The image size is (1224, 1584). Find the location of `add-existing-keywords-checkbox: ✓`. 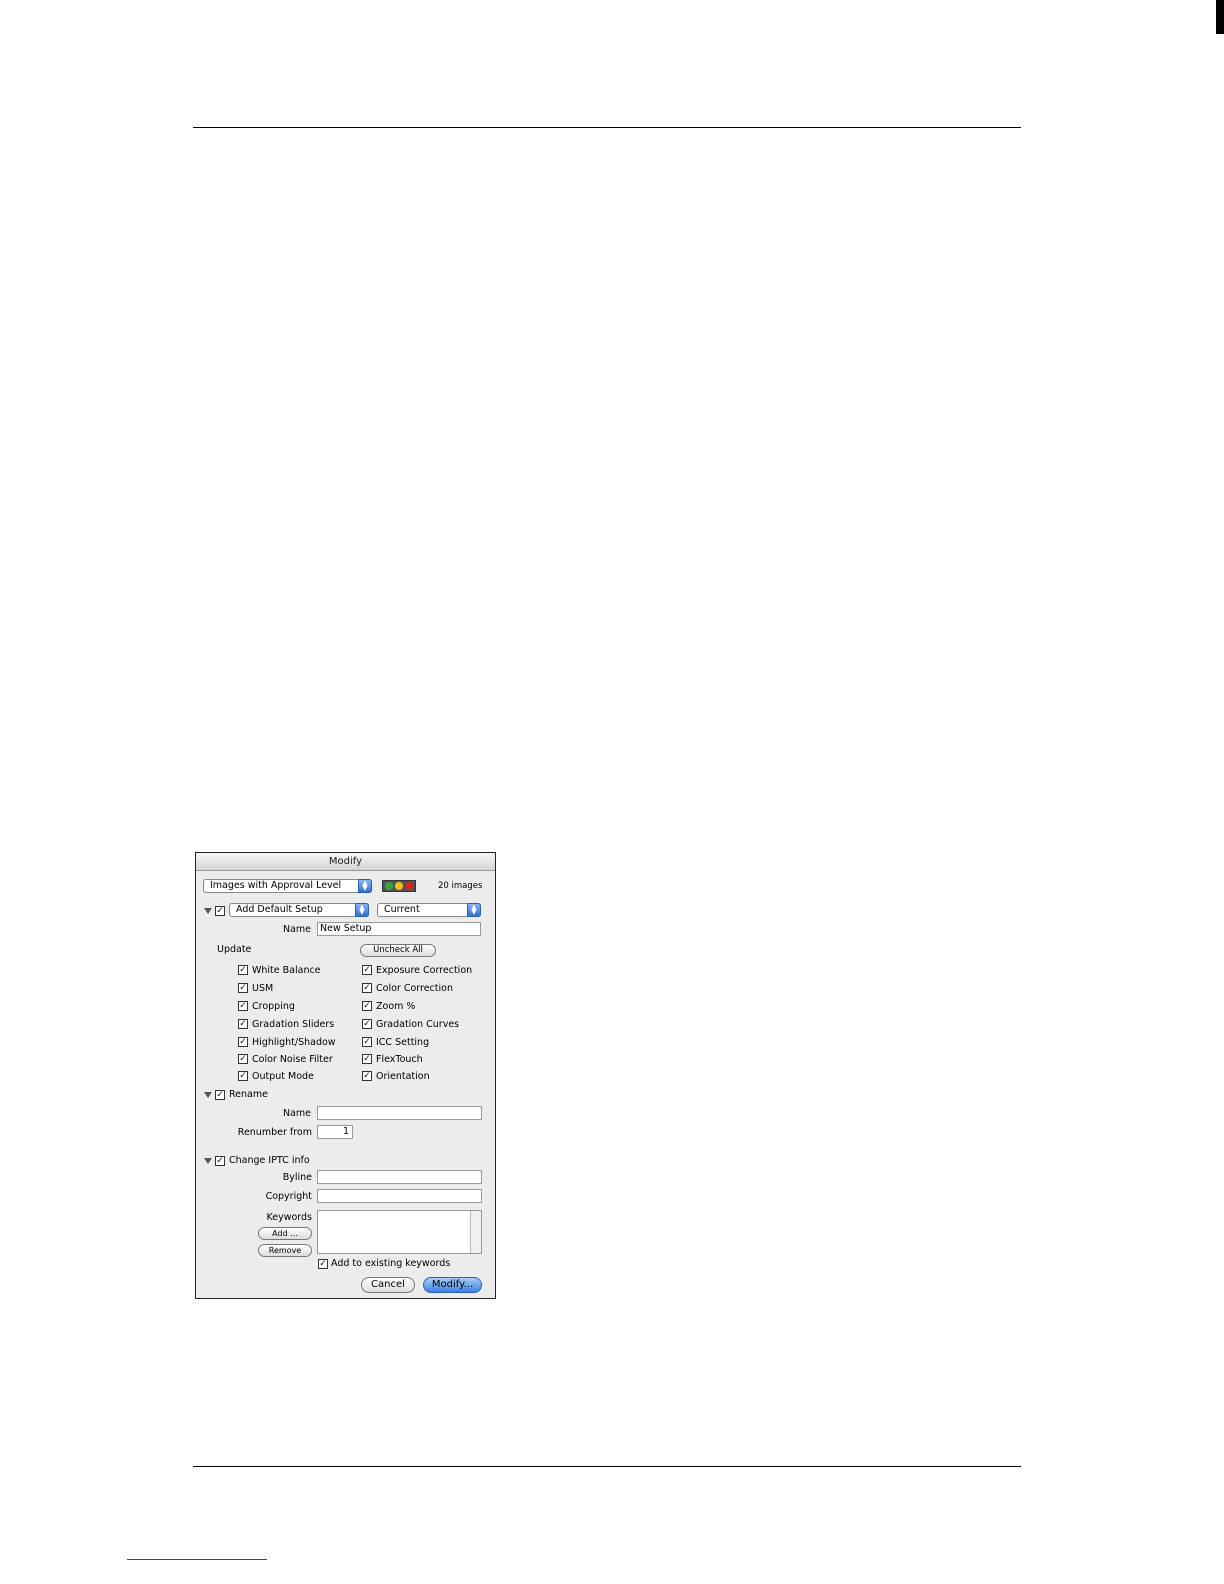

add-existing-keywords-checkbox: ✓ is located at coordinates (323, 1264).